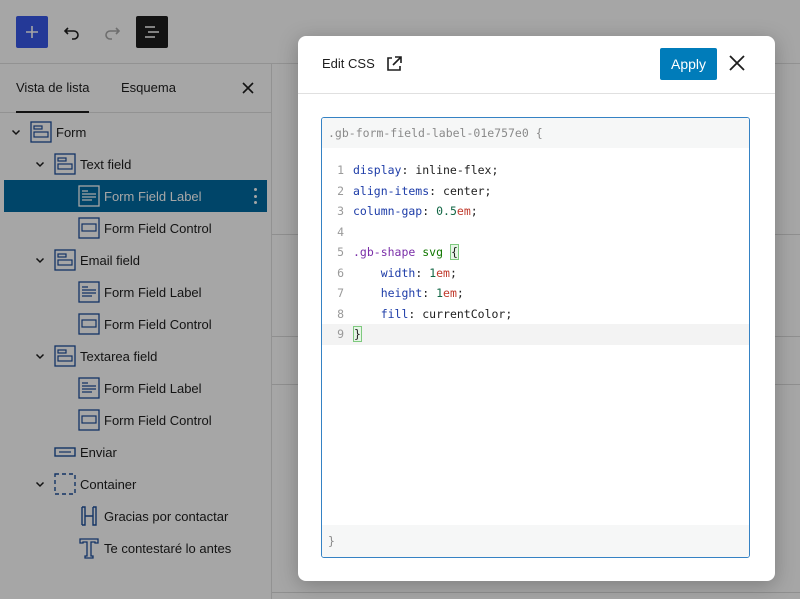 This screenshot has width=800, height=599. Describe the element at coordinates (446, 211) in the screenshot. I see `code-token: 0.5` at that location.